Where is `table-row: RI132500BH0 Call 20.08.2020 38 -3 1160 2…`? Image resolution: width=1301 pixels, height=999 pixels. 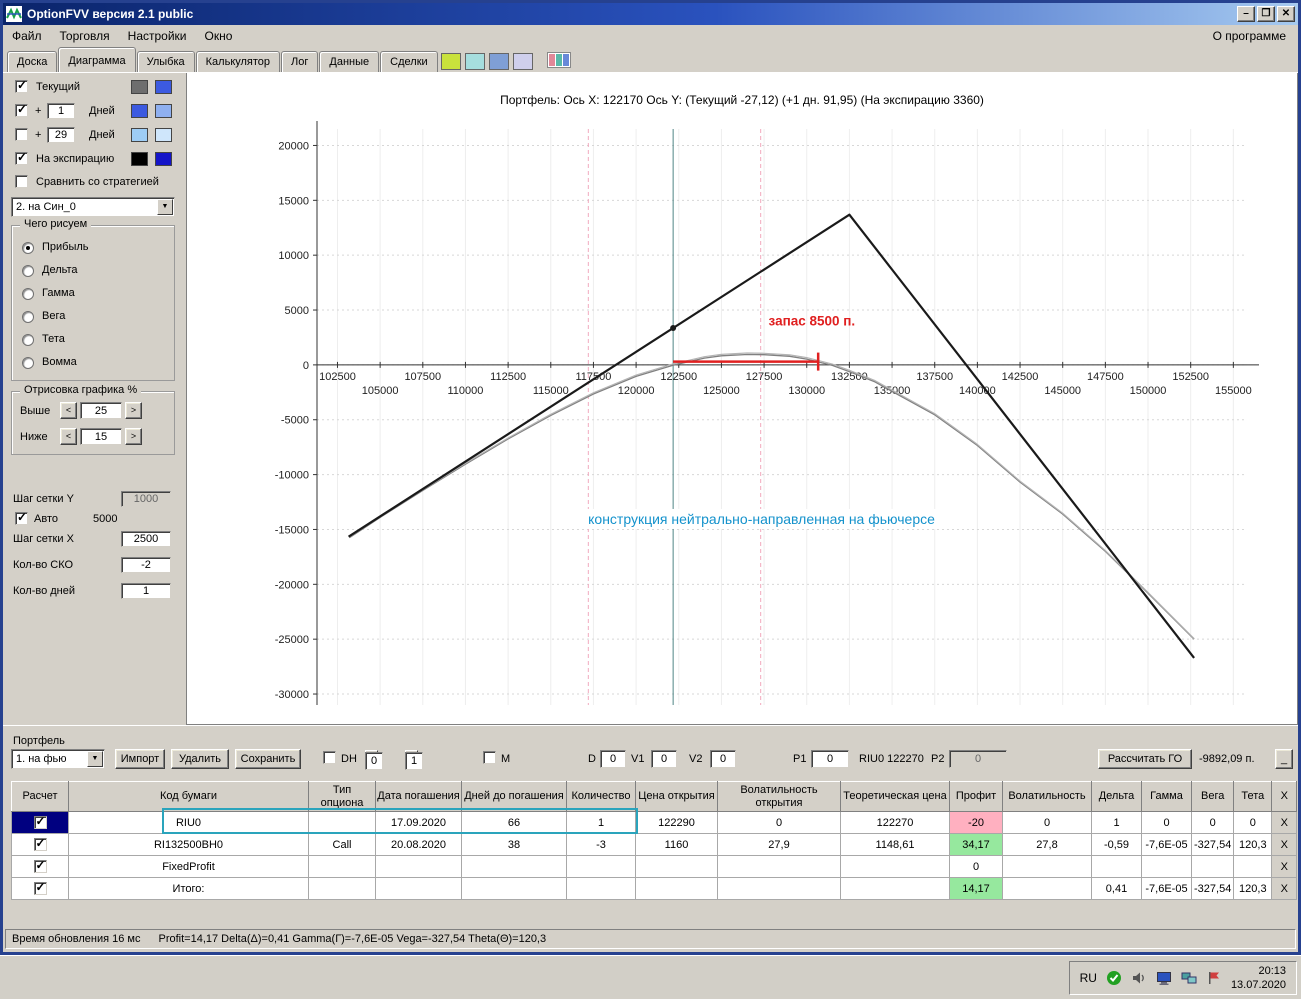 table-row: RI132500BH0 Call 20.08.2020 38 -3 1160 2… is located at coordinates (654, 844).